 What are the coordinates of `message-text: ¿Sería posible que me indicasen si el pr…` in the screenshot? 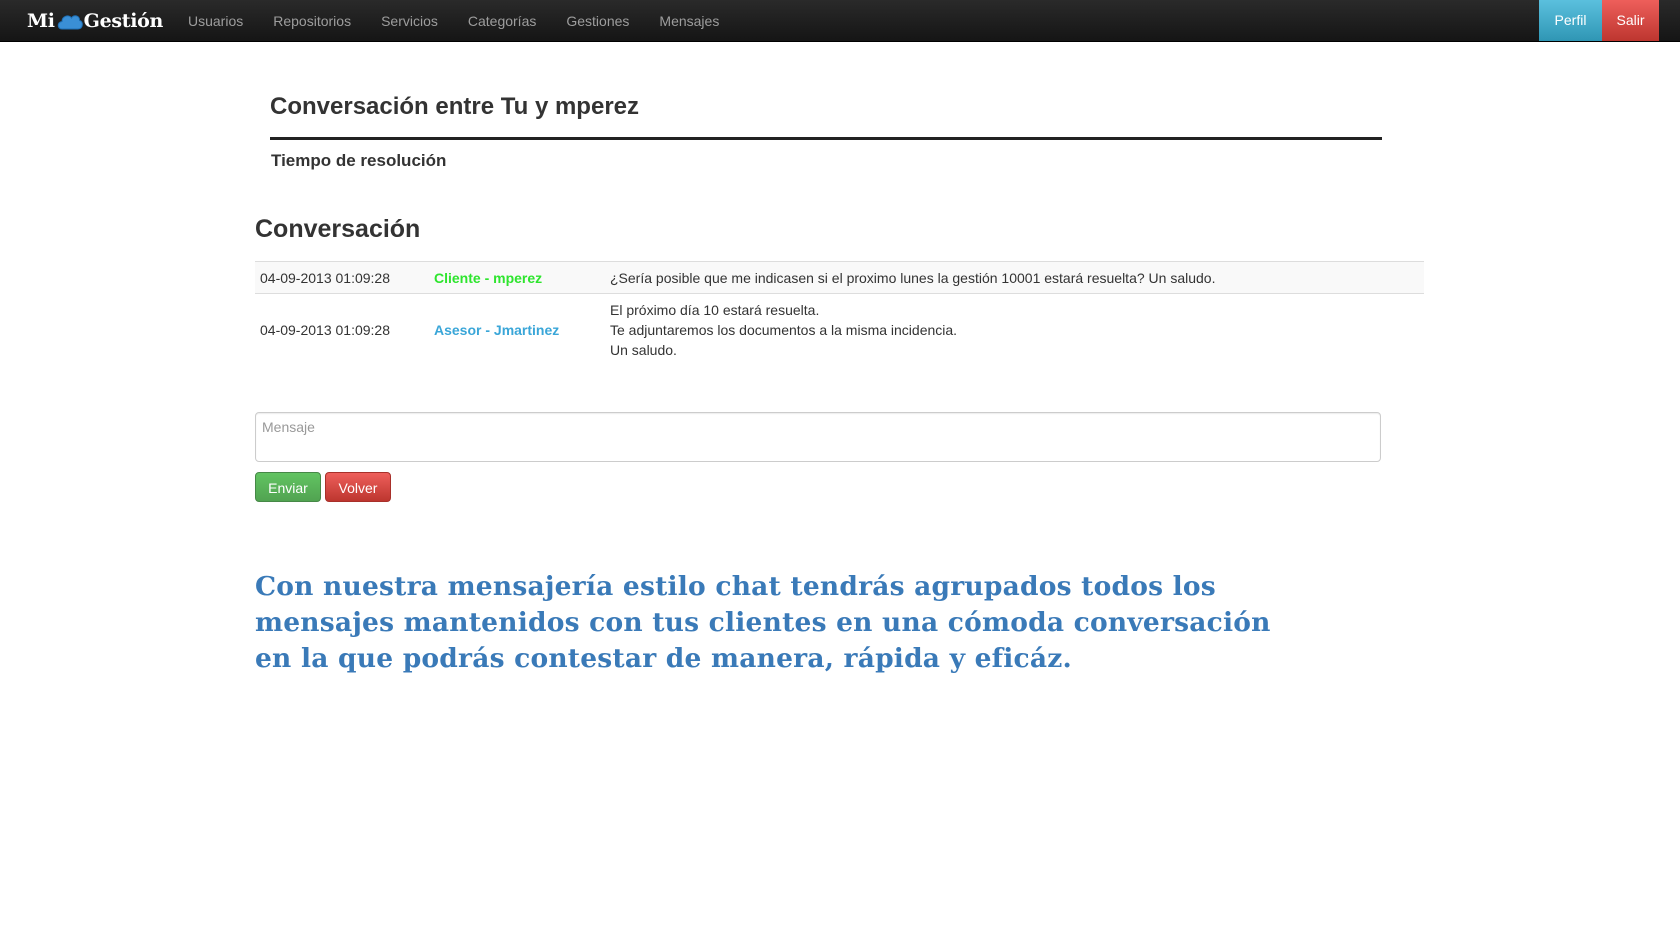 It's located at (1014, 278).